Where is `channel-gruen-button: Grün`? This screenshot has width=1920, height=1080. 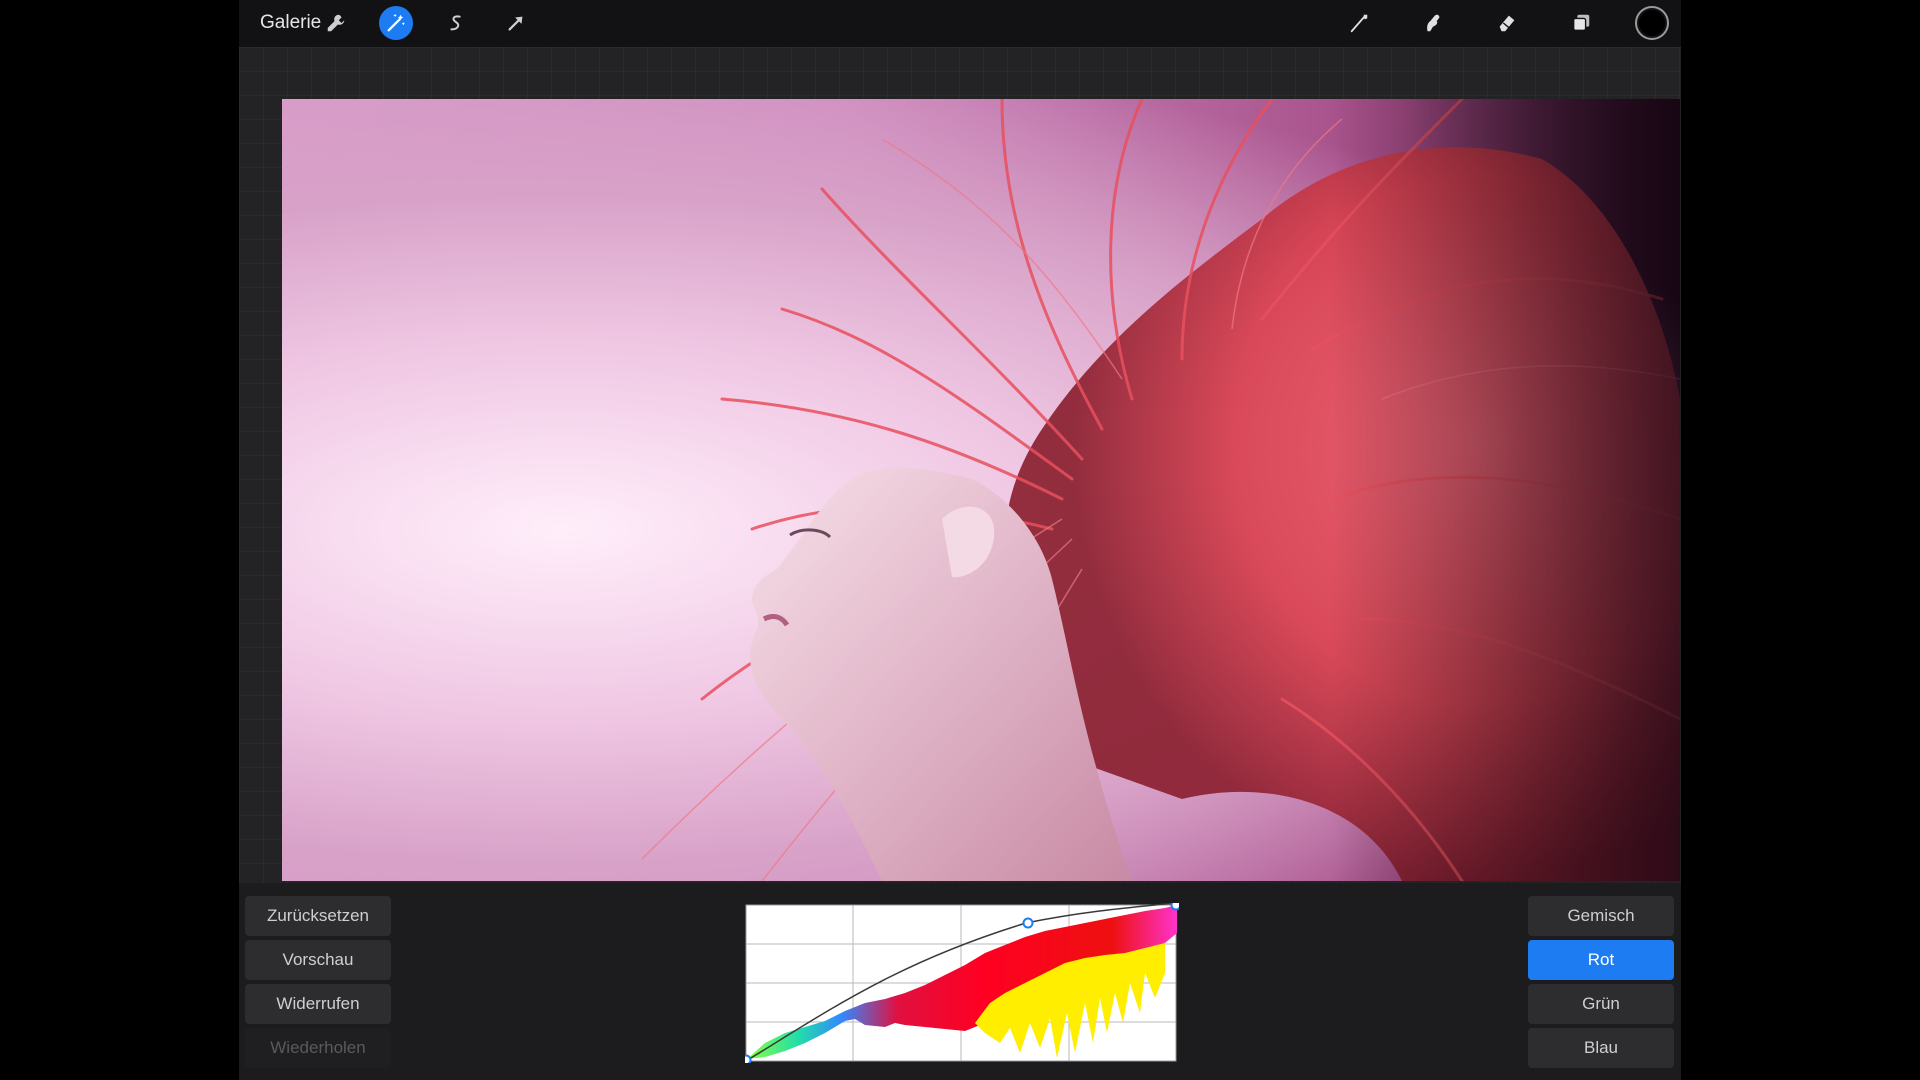
channel-gruen-button: Grün is located at coordinates (1601, 1004).